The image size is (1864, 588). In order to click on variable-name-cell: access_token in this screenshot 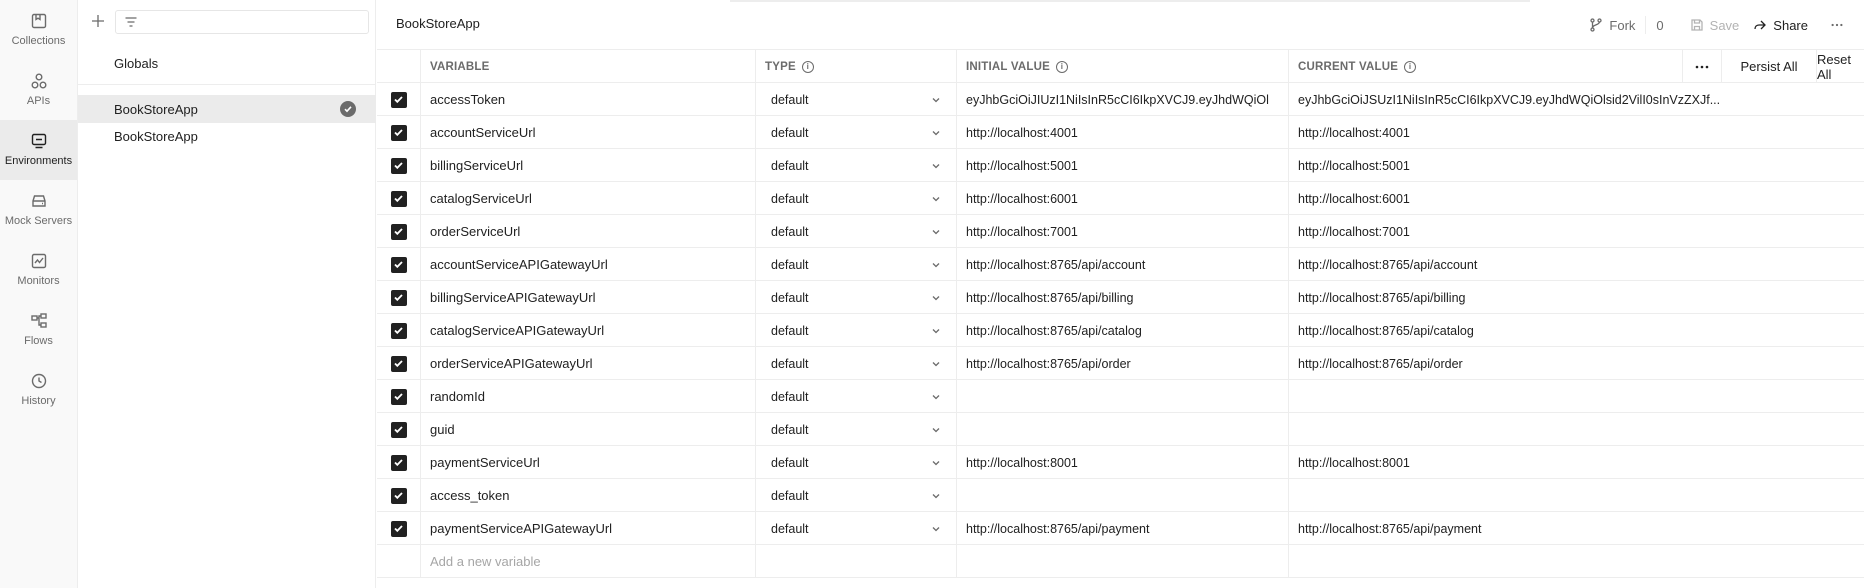, I will do `click(588, 495)`.